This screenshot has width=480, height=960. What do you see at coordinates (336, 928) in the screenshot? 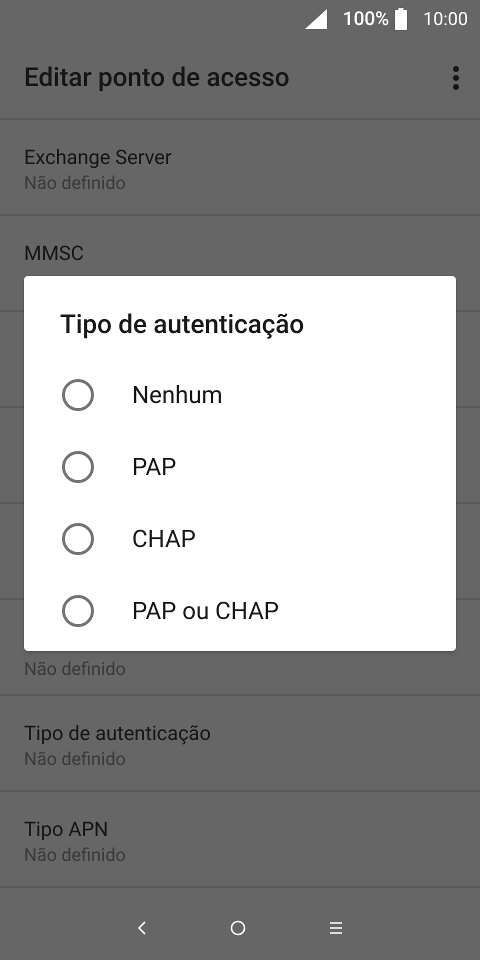
I see `menu-icon` at bounding box center [336, 928].